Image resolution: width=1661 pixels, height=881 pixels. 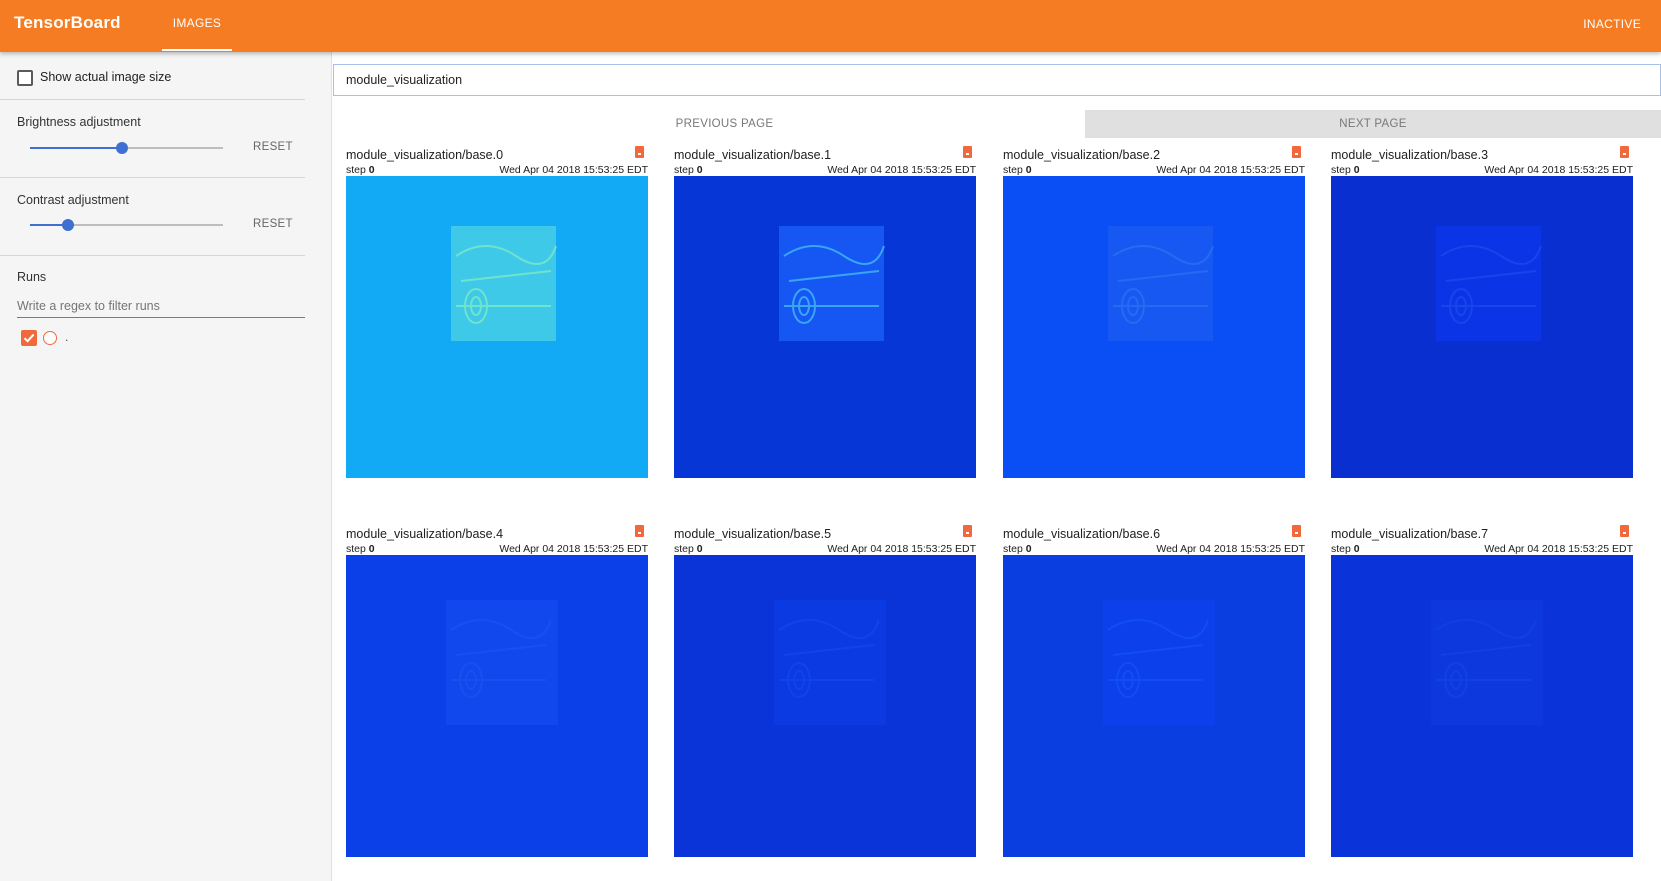 I want to click on contrast-reset-button: RESET, so click(x=273, y=224).